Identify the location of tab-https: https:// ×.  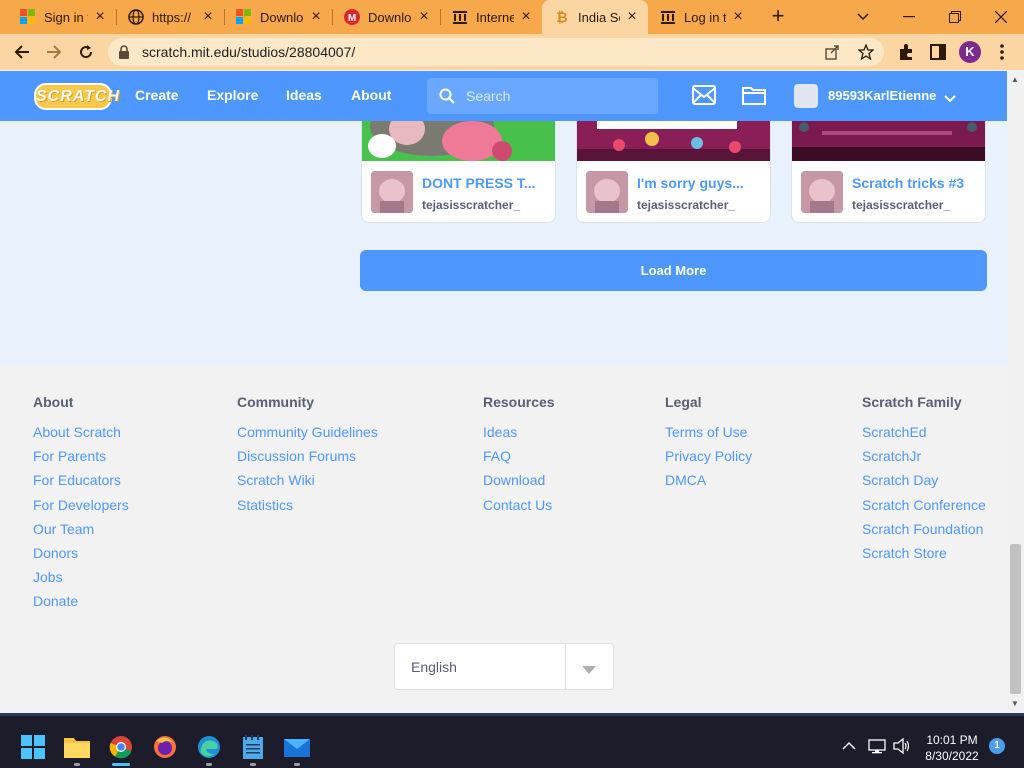
(170, 17).